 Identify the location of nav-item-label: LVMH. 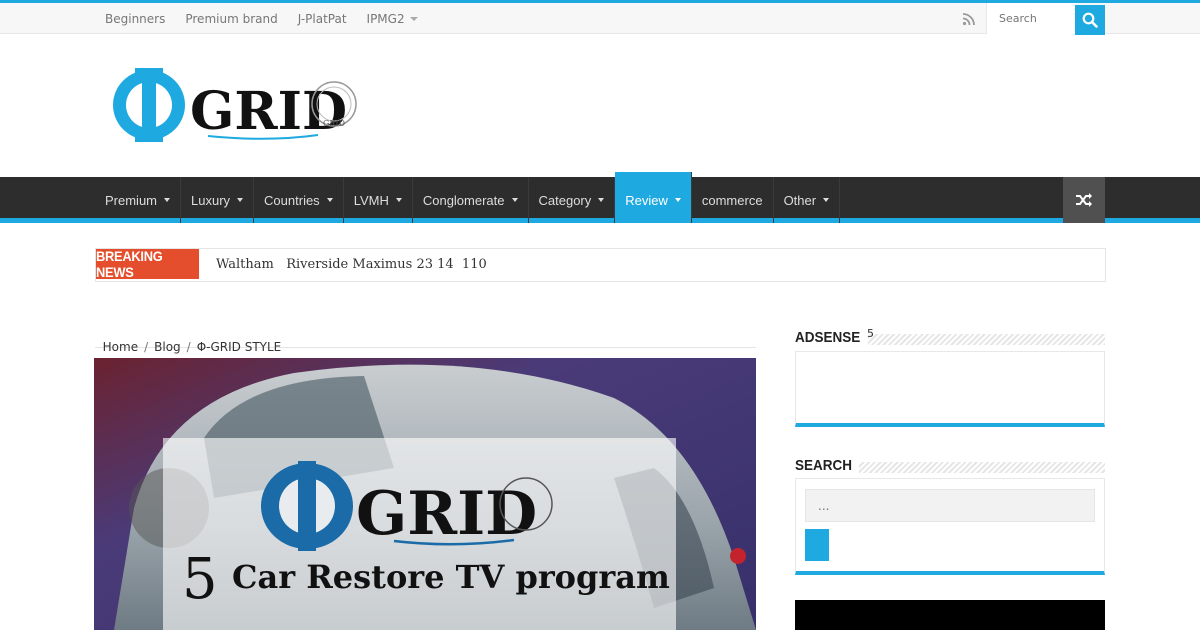
(371, 200).